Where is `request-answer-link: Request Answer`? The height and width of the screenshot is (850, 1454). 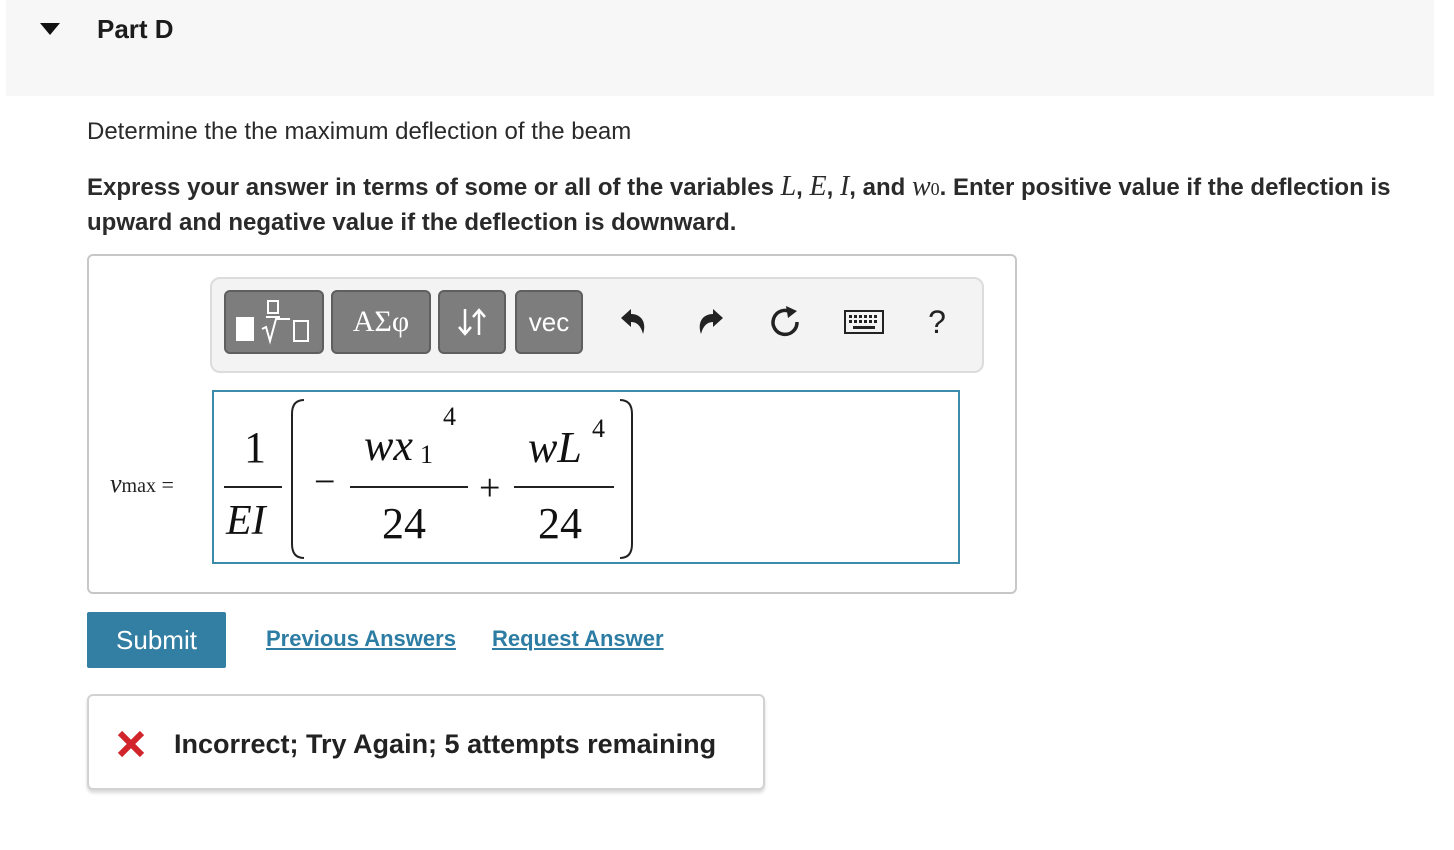
request-answer-link: Request Answer is located at coordinates (578, 639).